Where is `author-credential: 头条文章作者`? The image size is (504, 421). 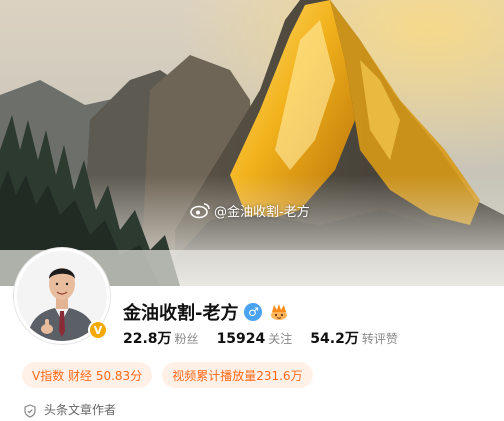
author-credential: 头条文章作者 is located at coordinates (70, 409).